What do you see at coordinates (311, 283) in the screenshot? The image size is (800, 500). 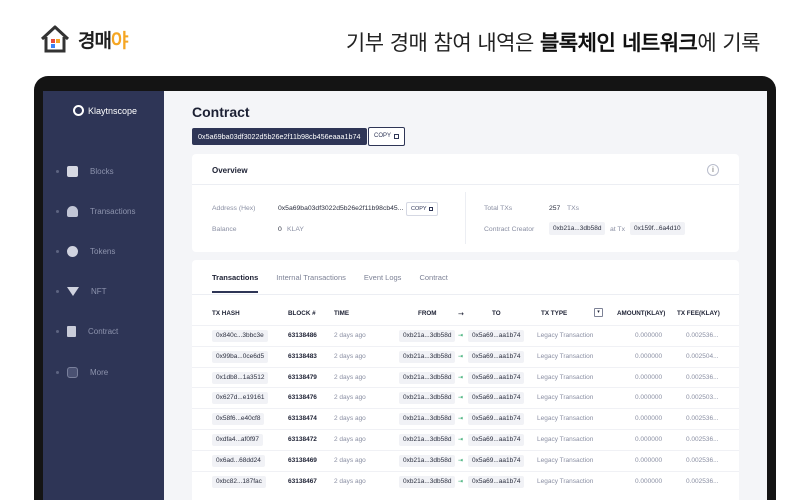 I see `tab-internal-transactions: Internal Transactions` at bounding box center [311, 283].